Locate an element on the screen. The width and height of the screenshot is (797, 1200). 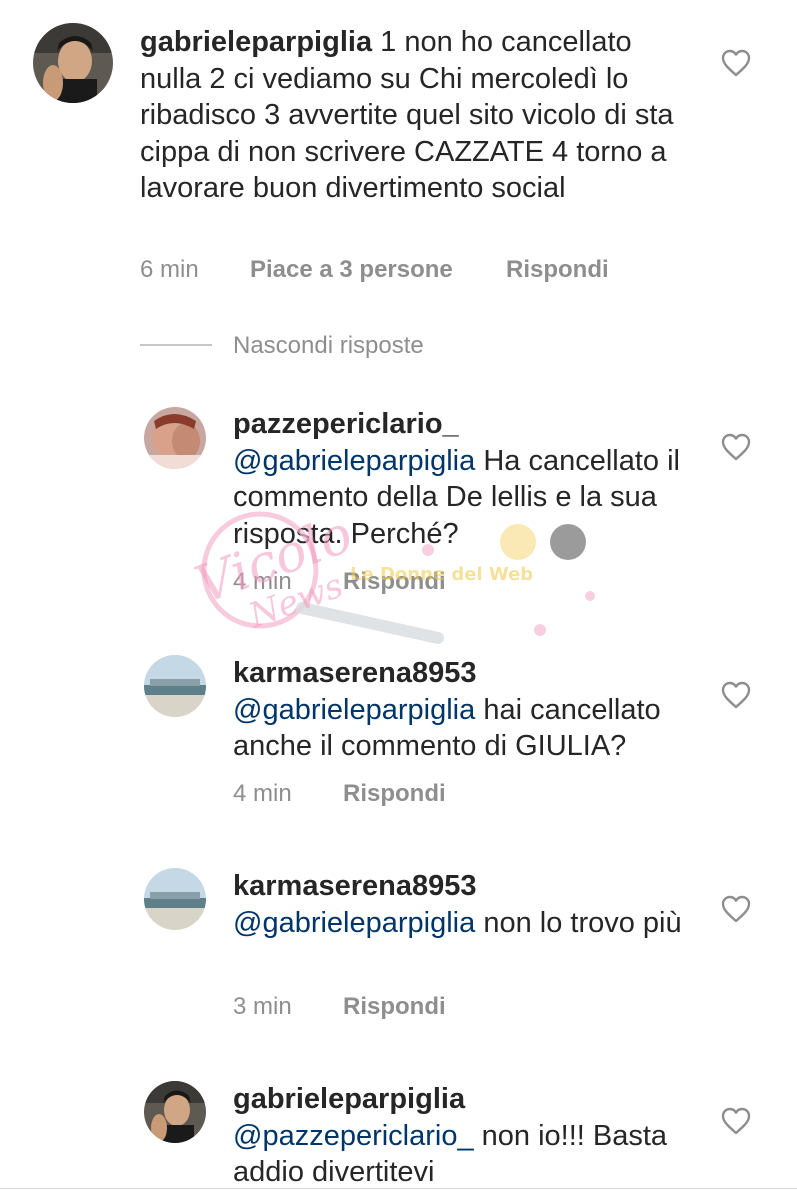
comment-time: 6 min is located at coordinates (169, 269).